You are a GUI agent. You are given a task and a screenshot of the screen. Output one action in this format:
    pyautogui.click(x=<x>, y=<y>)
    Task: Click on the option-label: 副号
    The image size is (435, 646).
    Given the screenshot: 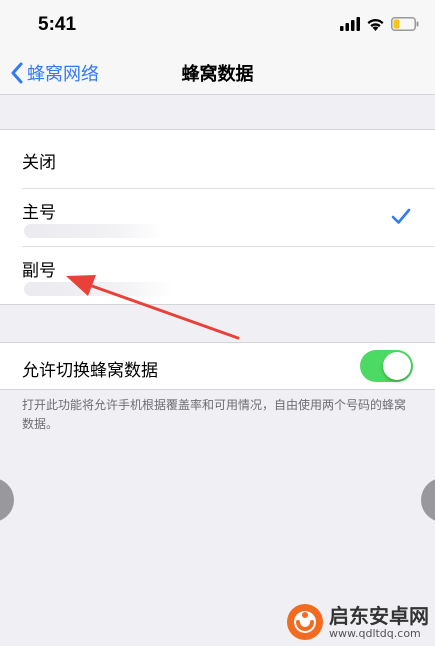 What is the action you would take?
    pyautogui.click(x=39, y=271)
    